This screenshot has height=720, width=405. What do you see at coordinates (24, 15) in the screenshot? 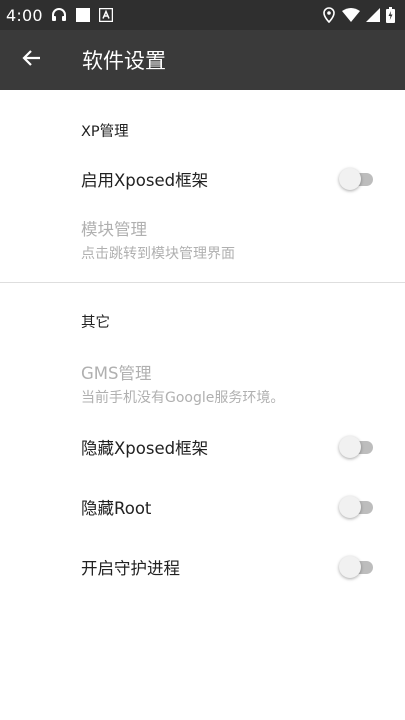
I see `status-time: 4:00` at bounding box center [24, 15].